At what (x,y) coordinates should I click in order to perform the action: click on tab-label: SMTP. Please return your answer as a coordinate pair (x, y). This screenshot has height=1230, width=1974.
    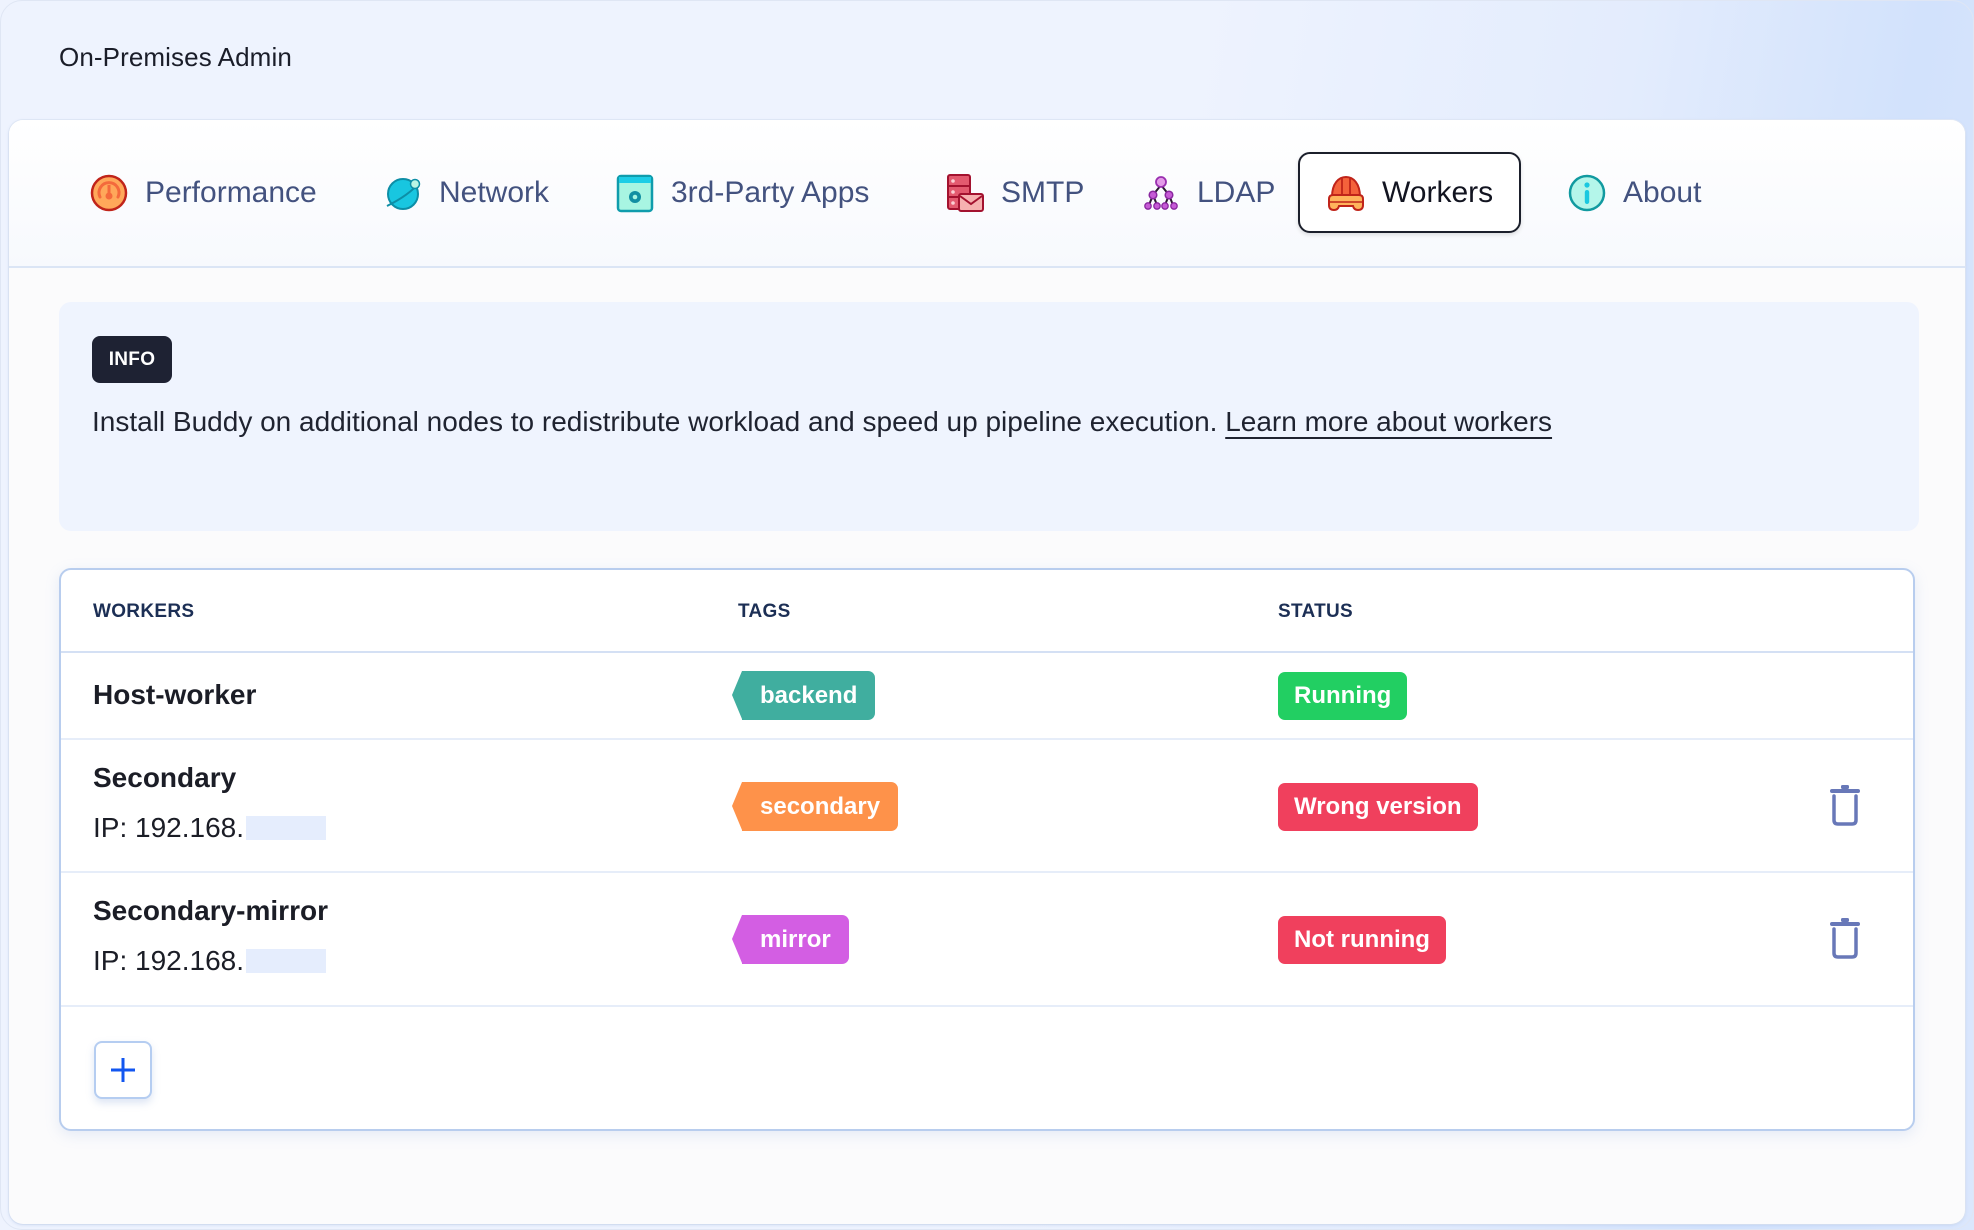
    Looking at the image, I should click on (1043, 192).